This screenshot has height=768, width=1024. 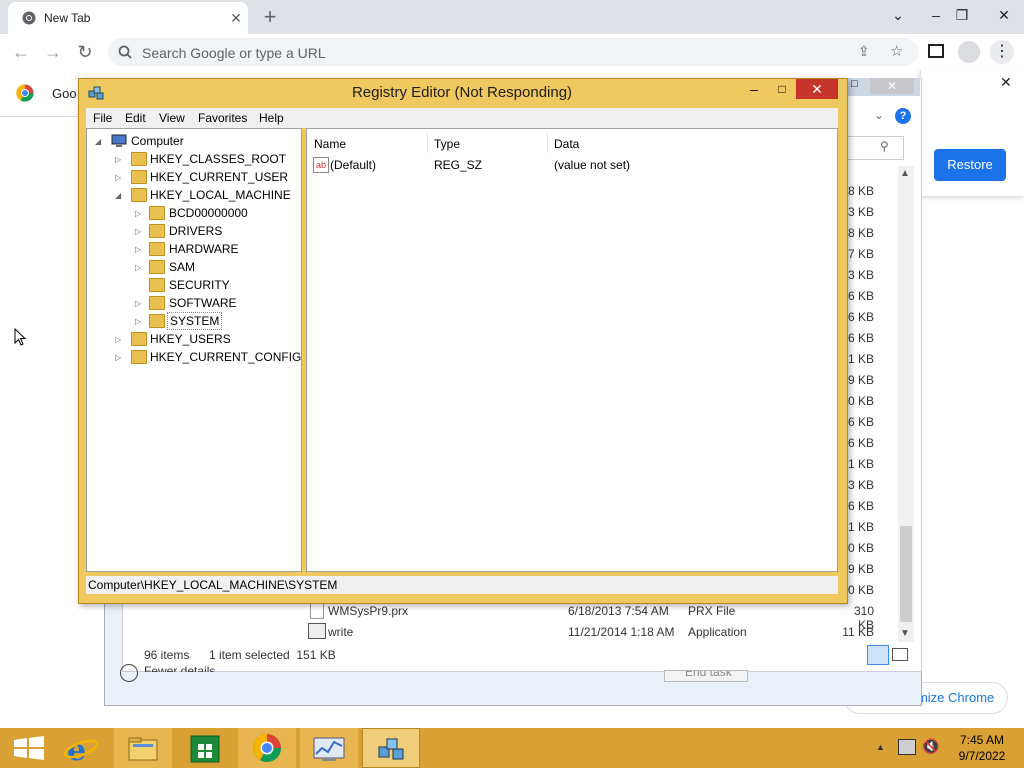 What do you see at coordinates (930, 746) in the screenshot?
I see `volume-muted-icon: 🔇` at bounding box center [930, 746].